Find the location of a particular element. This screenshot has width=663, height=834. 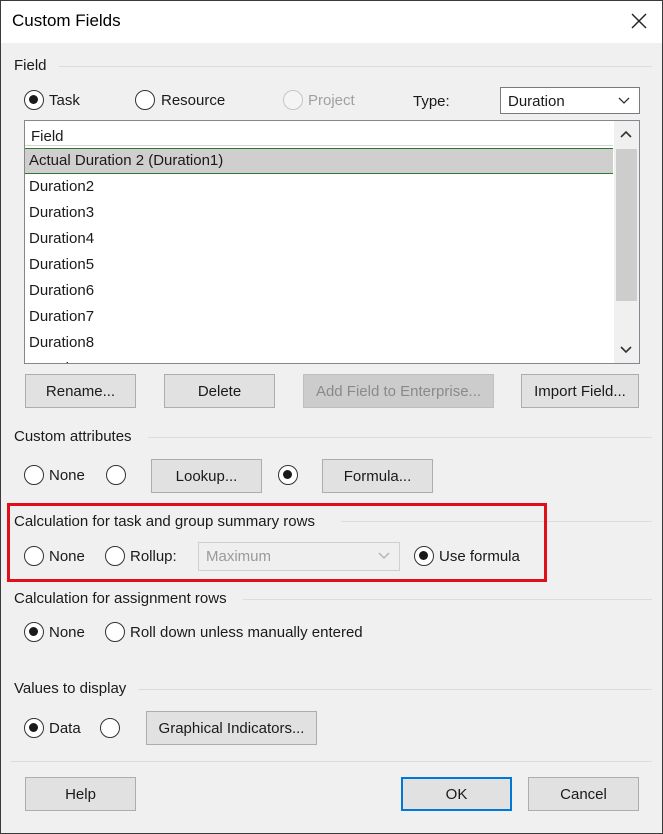

close-icon is located at coordinates (639, 21).